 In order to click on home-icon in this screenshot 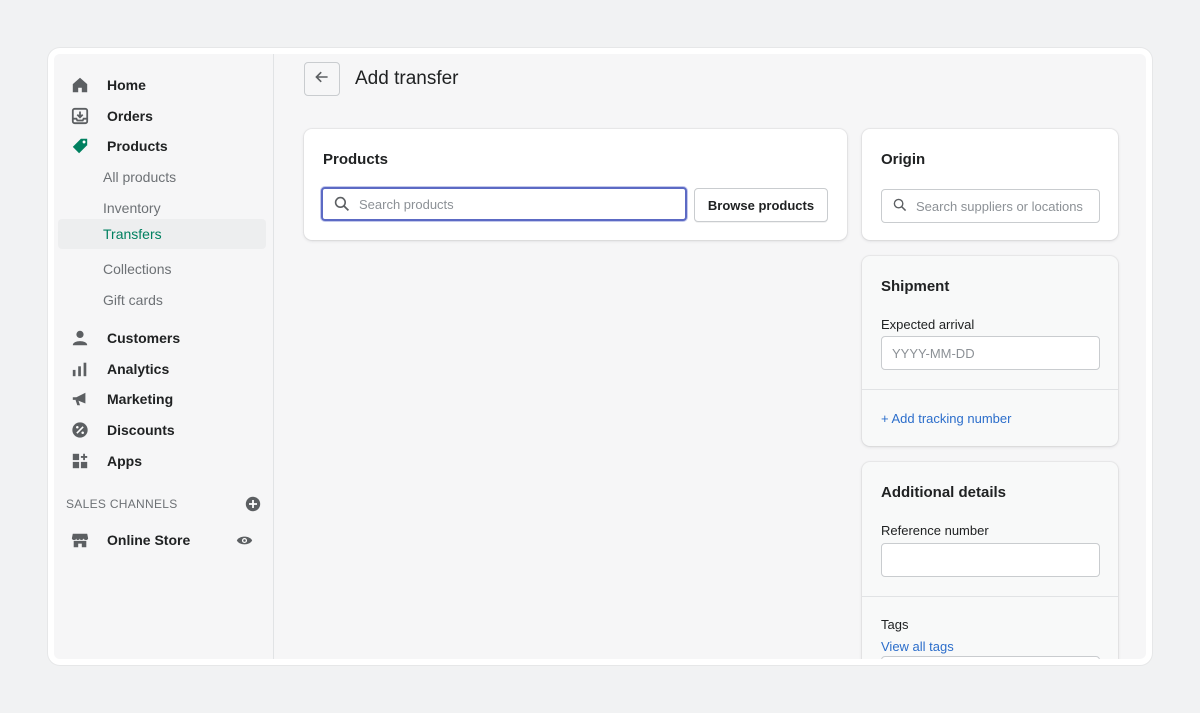, I will do `click(80, 85)`.